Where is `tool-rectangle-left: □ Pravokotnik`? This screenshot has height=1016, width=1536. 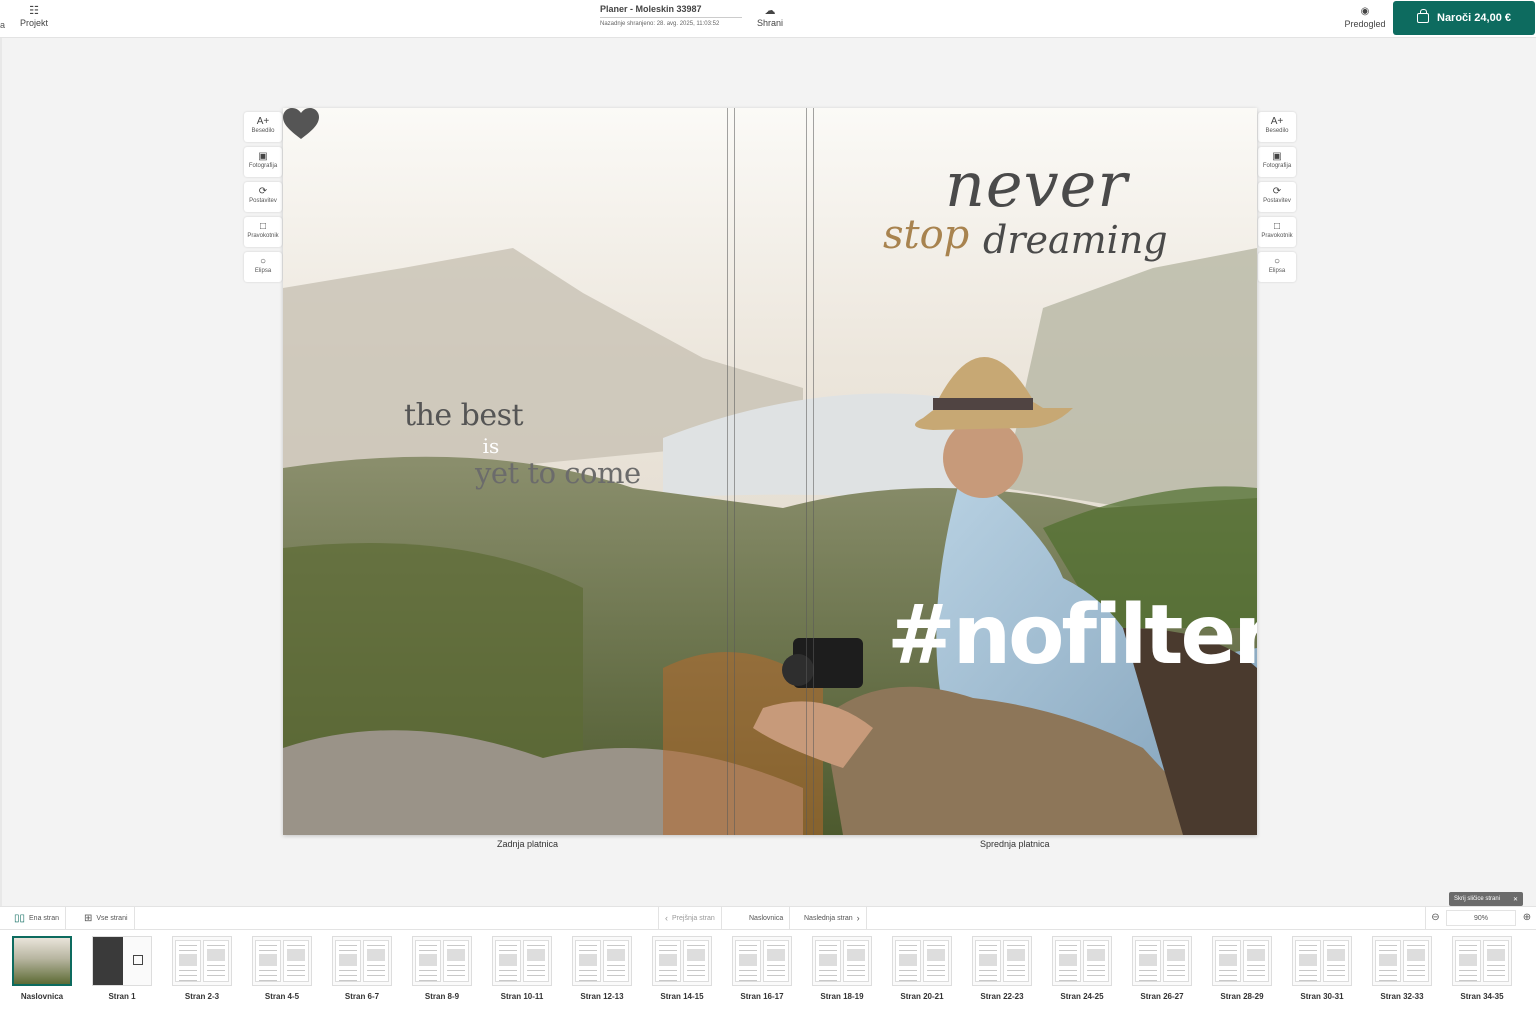 tool-rectangle-left: □ Pravokotnik is located at coordinates (263, 232).